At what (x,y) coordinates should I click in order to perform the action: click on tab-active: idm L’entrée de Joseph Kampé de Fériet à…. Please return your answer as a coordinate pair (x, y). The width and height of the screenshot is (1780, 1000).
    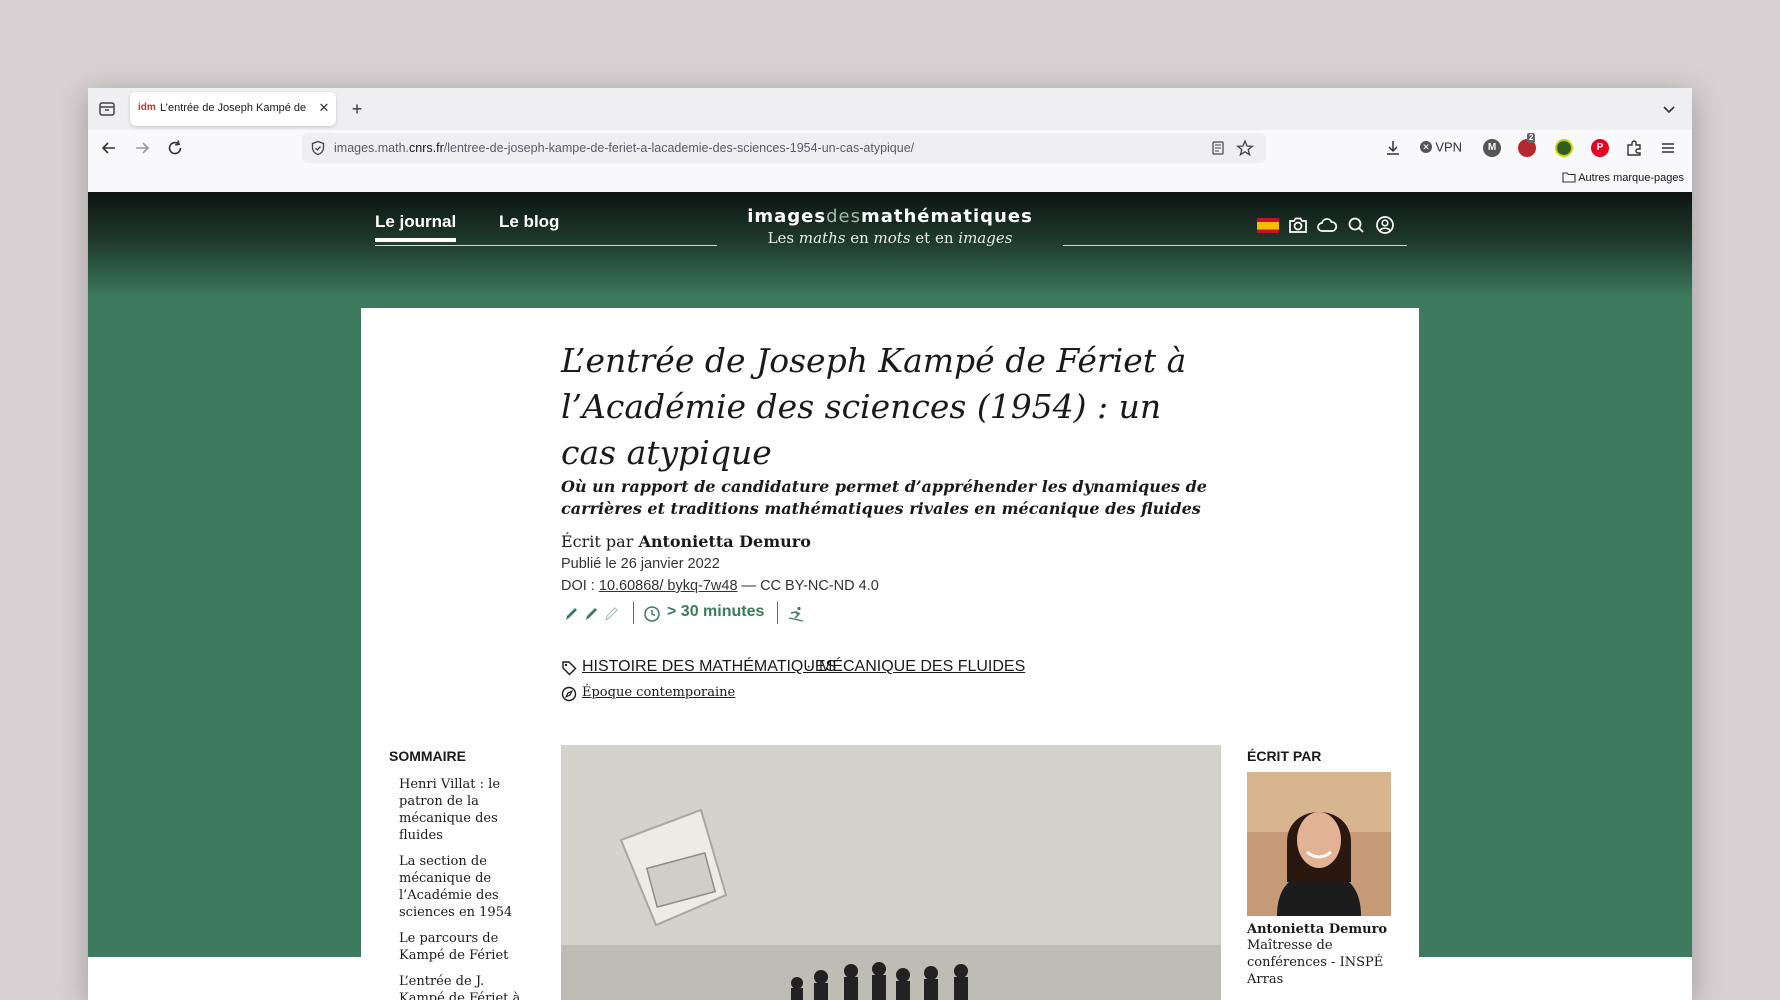
    Looking at the image, I should click on (233, 109).